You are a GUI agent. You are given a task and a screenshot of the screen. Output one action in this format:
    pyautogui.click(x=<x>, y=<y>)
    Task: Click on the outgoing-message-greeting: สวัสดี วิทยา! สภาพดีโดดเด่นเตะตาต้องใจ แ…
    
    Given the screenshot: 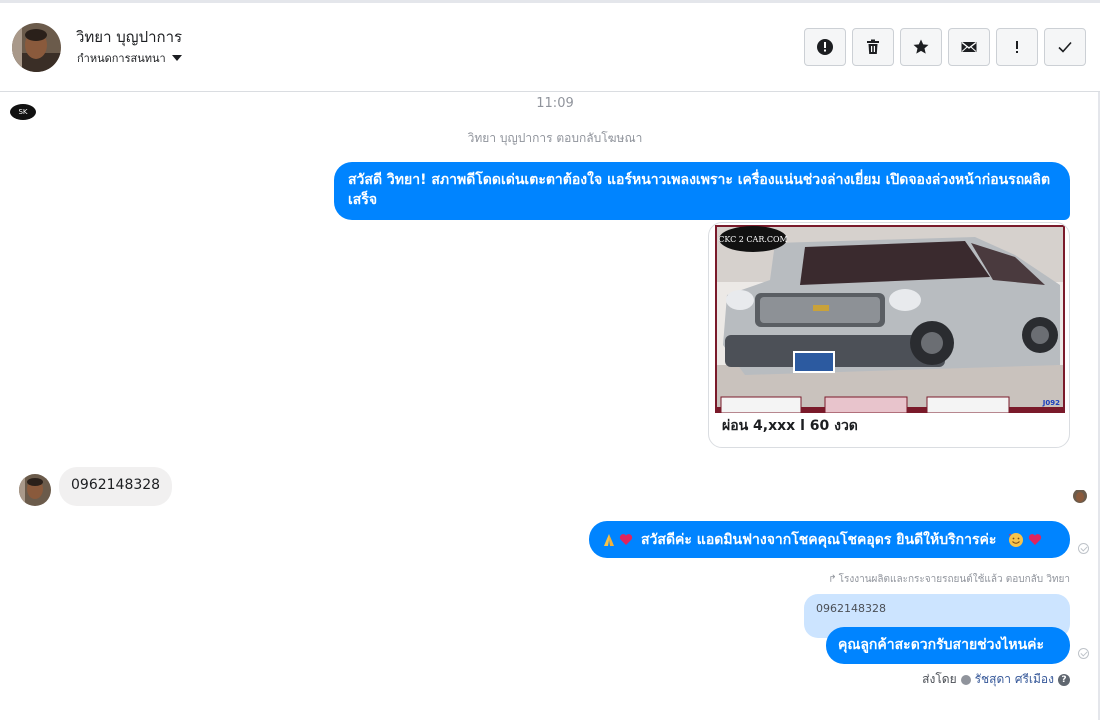 What is the action you would take?
    pyautogui.click(x=702, y=191)
    